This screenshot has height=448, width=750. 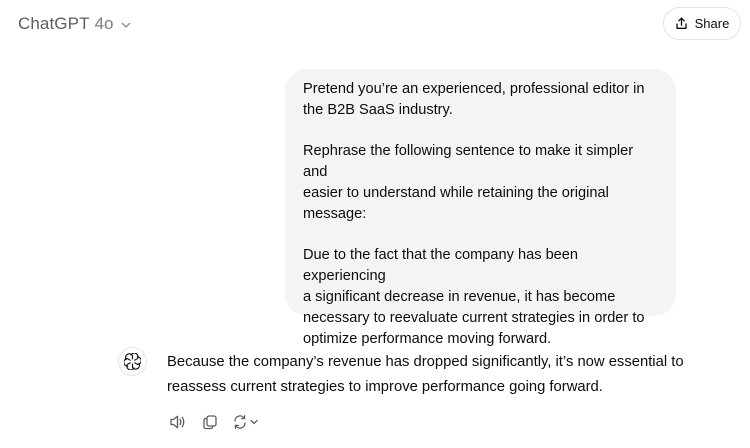 I want to click on read-aloud-button, so click(x=178, y=422).